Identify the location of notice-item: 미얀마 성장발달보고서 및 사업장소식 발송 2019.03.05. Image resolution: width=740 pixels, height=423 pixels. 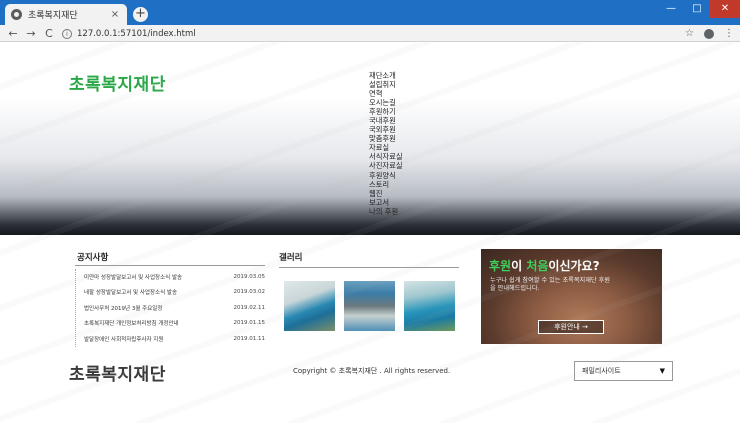
(170, 277).